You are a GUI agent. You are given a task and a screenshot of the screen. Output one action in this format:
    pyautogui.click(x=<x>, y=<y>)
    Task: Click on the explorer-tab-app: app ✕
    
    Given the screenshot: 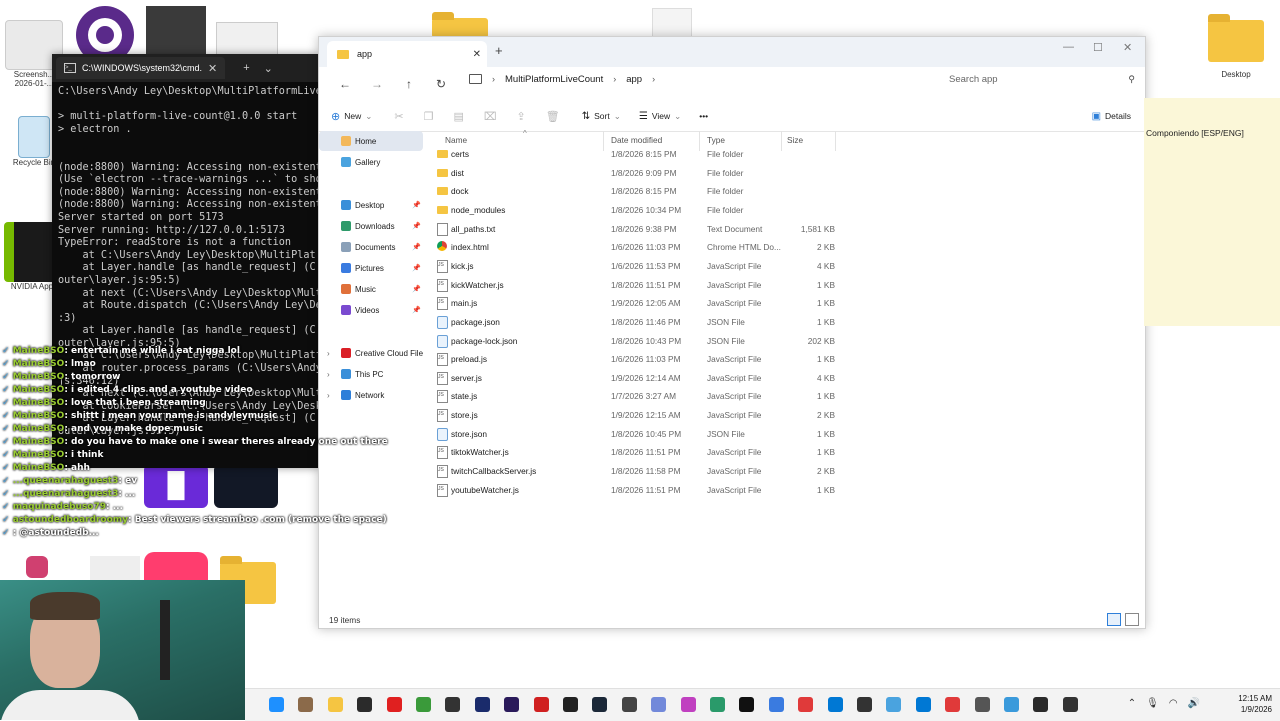 What is the action you would take?
    pyautogui.click(x=407, y=54)
    